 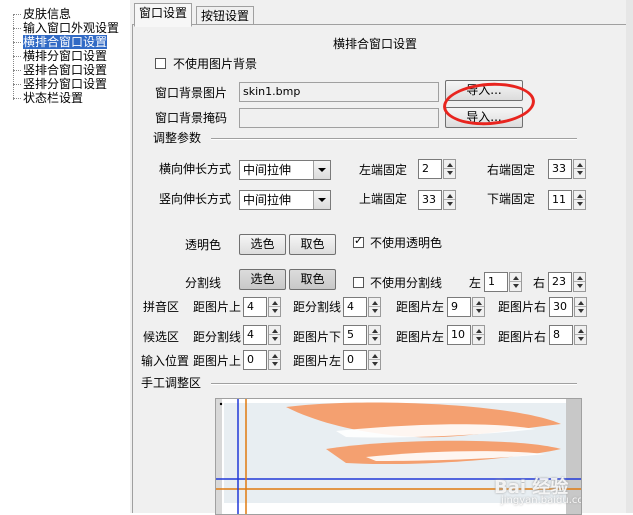 What do you see at coordinates (355, 307) in the screenshot?
I see `pinyin-divider-input: 4` at bounding box center [355, 307].